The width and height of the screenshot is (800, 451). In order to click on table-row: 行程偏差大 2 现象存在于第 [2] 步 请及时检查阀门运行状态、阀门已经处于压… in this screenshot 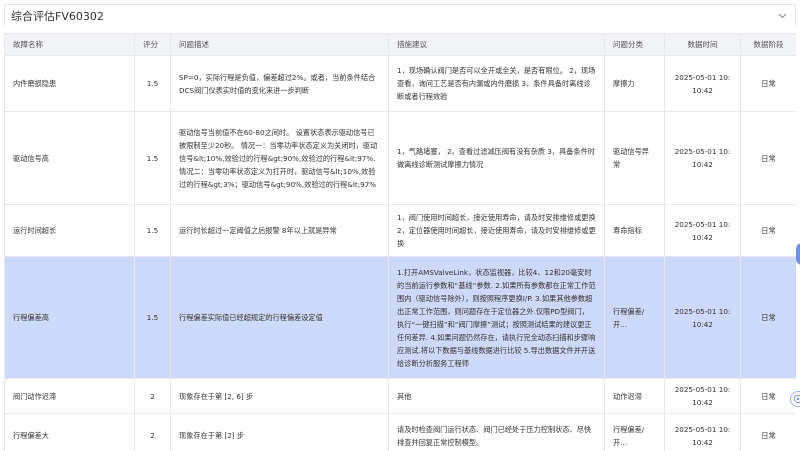, I will do `click(400, 432)`.